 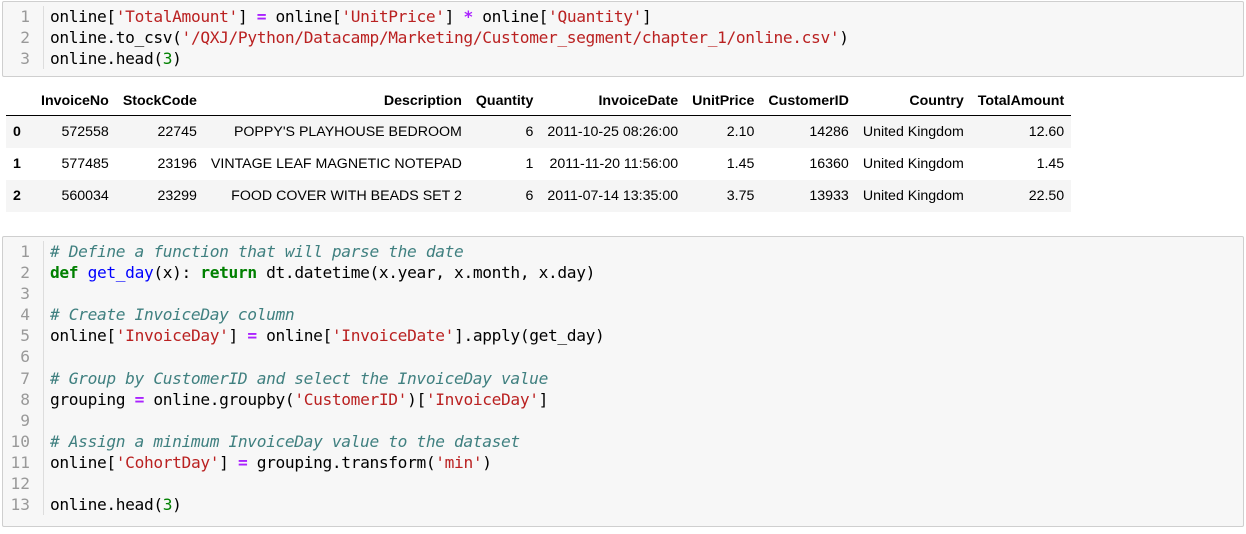 I want to click on code-line: 4 # Create InvoiceDay column, so click(x=623, y=314).